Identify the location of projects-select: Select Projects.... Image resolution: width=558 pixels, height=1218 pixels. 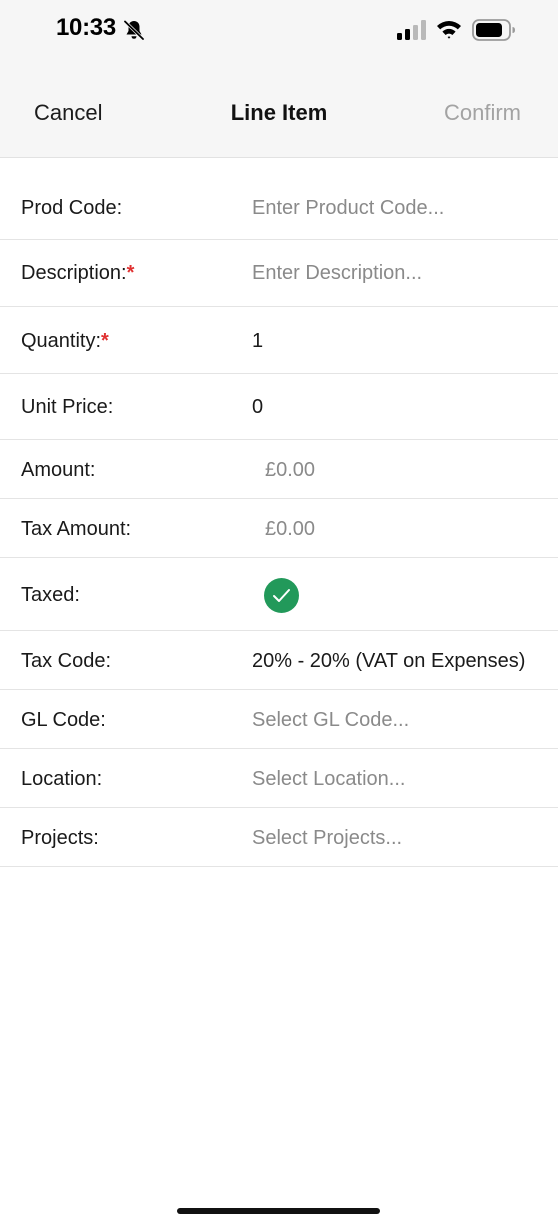
(405, 838).